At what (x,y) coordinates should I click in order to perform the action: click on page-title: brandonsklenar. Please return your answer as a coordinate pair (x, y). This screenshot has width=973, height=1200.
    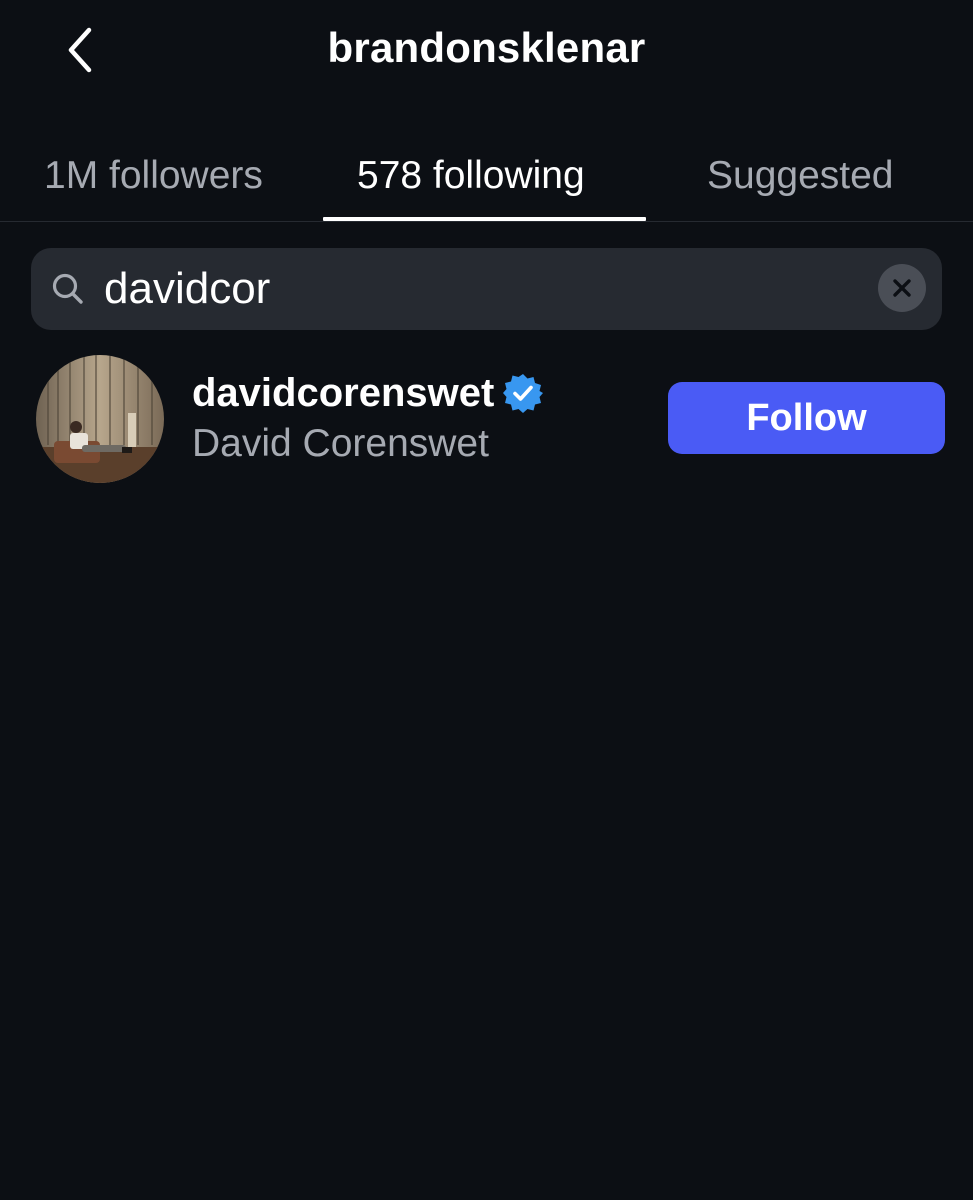
    Looking at the image, I should click on (486, 47).